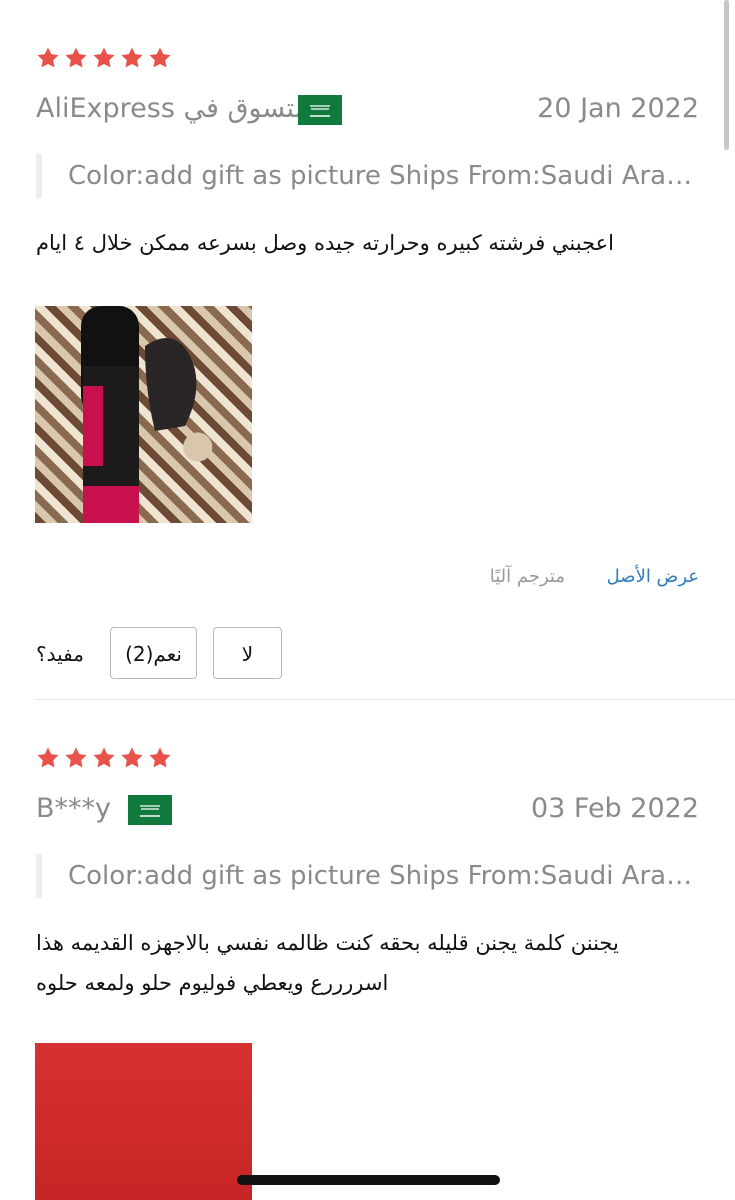 The height and width of the screenshot is (1200, 735). Describe the element at coordinates (367, 577) in the screenshot. I see `translation-row: مترجم آليًا عرض الأصل` at that location.